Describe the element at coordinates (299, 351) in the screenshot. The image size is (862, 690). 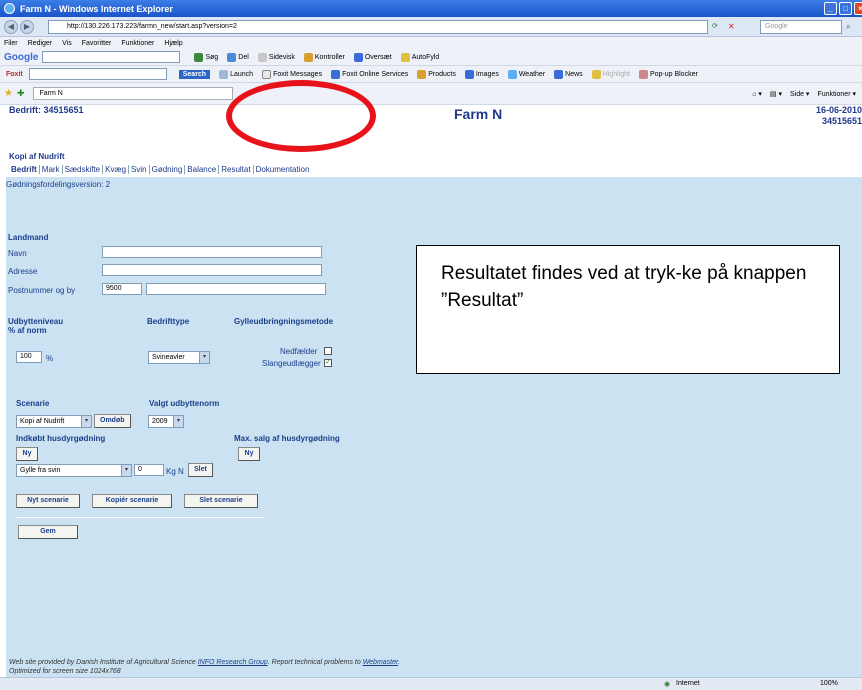
I see `nedfaelder-label: Nedfælder` at that location.